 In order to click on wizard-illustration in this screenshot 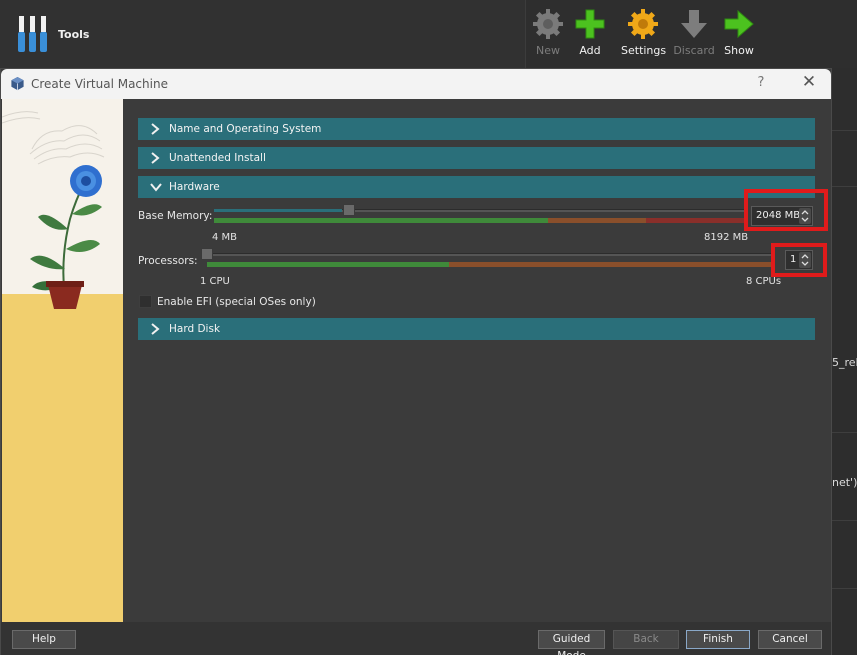, I will do `click(62, 360)`.